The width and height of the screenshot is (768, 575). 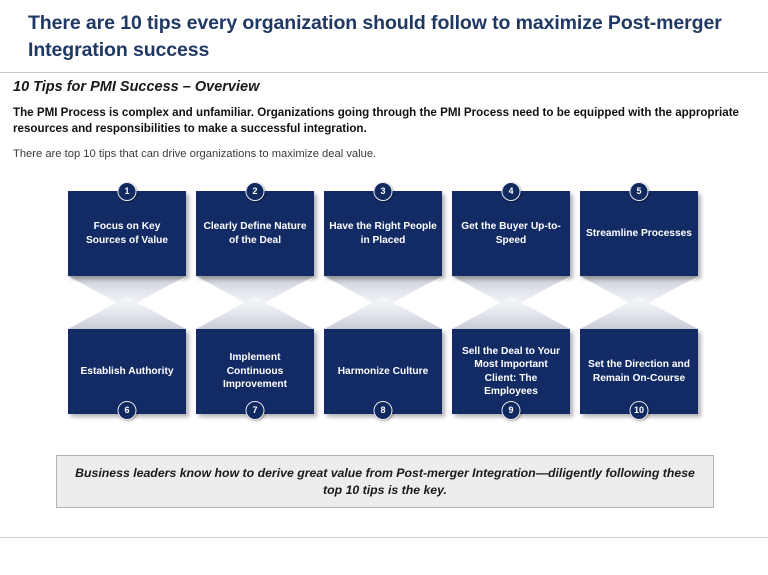 I want to click on tip-badge-7: 7, so click(x=255, y=410).